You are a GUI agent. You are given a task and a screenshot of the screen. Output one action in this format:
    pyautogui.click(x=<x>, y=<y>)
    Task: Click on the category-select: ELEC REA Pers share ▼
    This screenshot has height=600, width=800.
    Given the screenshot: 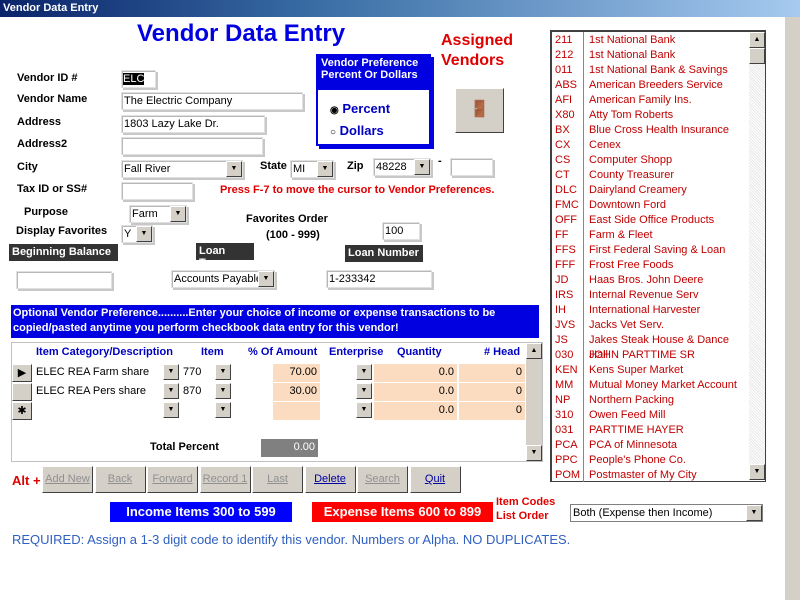 What is the action you would take?
    pyautogui.click(x=106, y=392)
    